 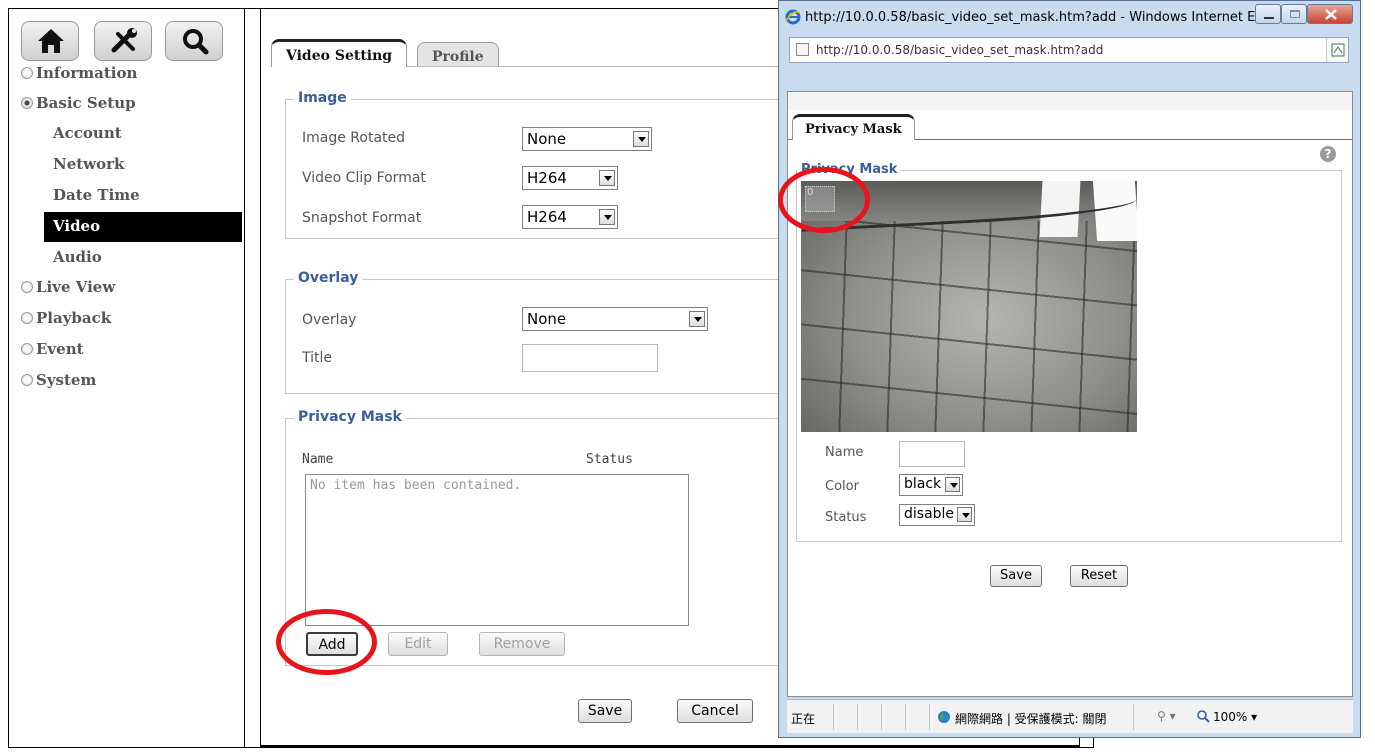 I want to click on snapshot-format-label: Snapshot Format, so click(x=362, y=218).